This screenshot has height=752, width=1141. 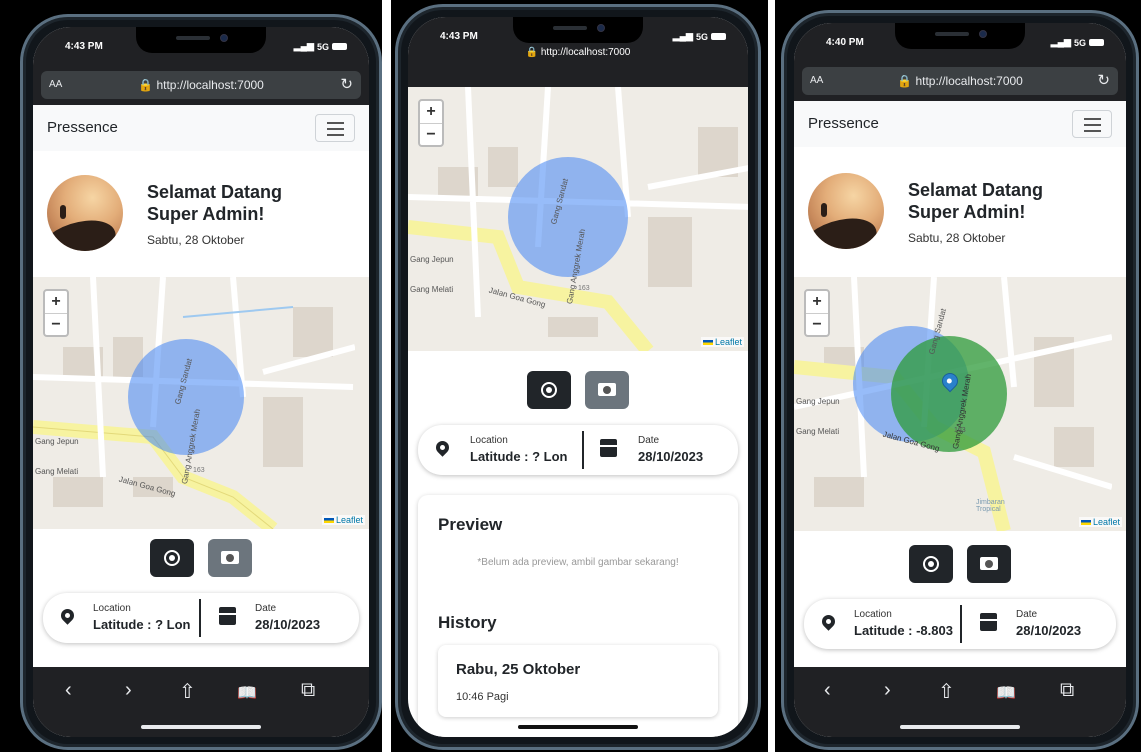 What do you see at coordinates (201, 40) in the screenshot?
I see `notch` at bounding box center [201, 40].